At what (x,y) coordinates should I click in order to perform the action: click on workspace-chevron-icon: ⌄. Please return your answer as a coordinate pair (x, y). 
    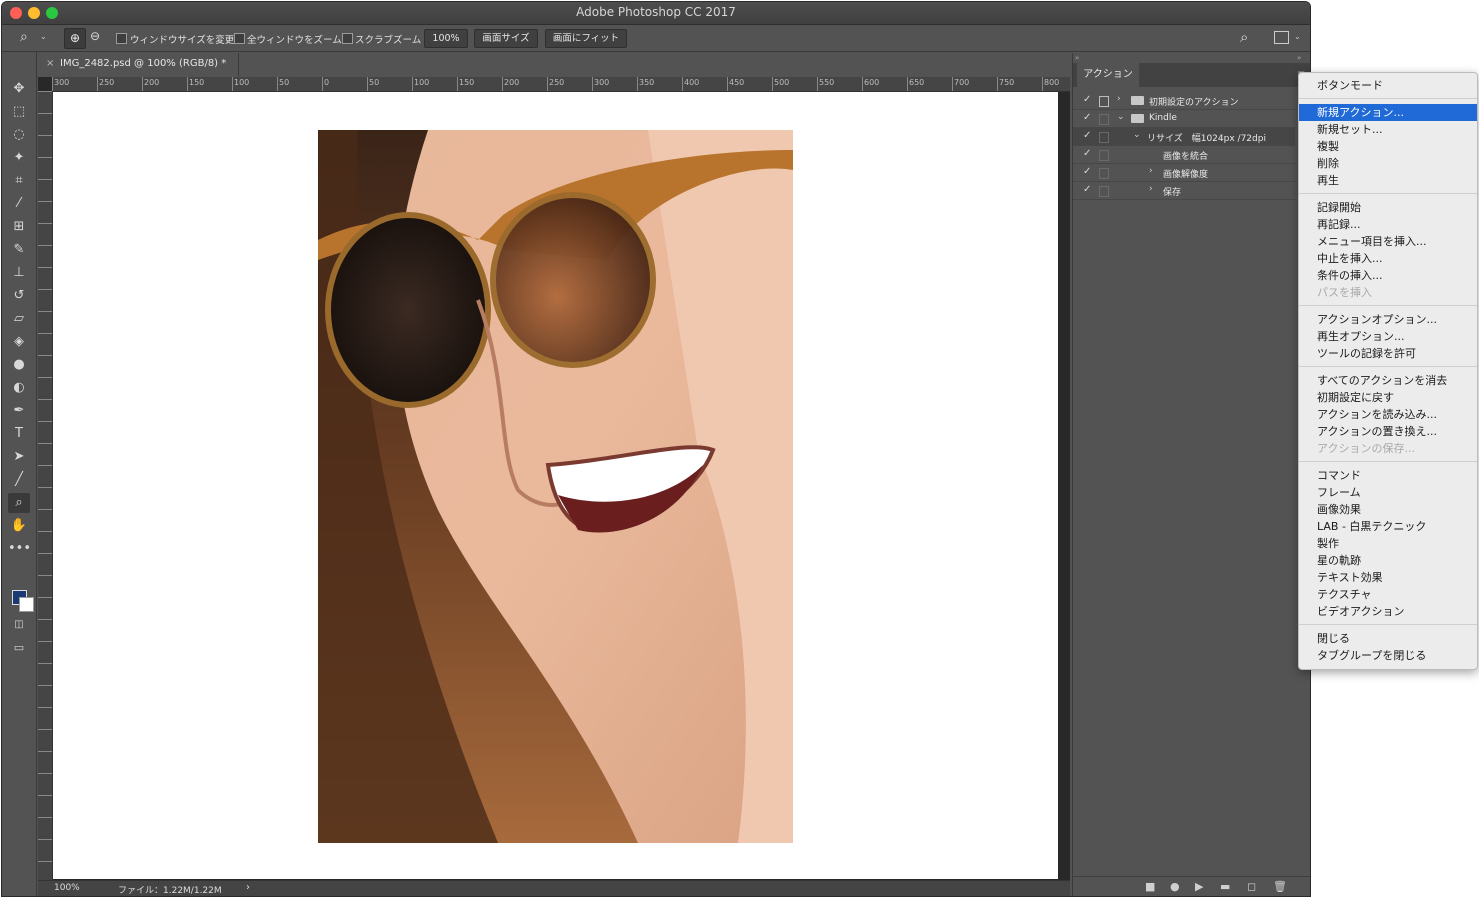
    Looking at the image, I should click on (1297, 36).